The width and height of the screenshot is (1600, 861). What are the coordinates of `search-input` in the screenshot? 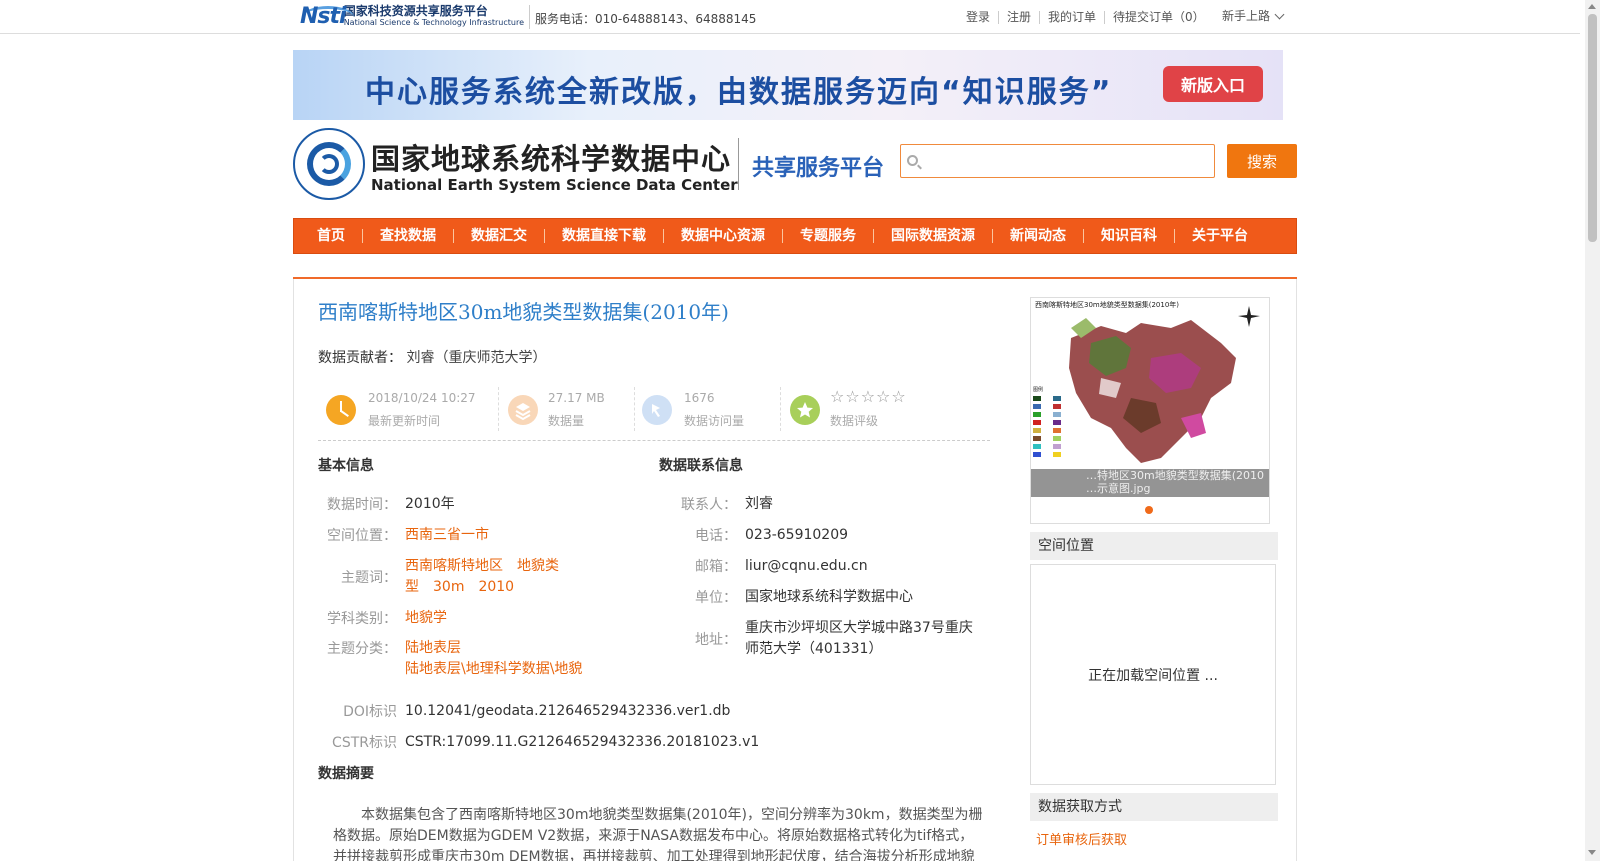 It's located at (1065, 161).